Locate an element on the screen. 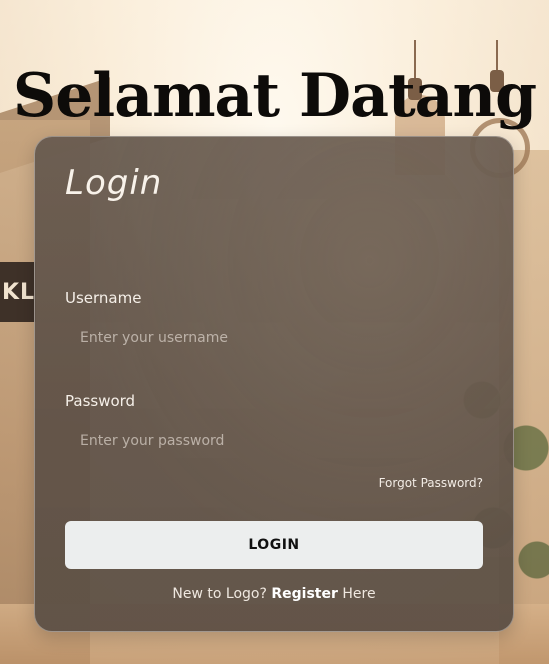 This screenshot has height=664, width=549. page-title: Selamat Datang is located at coordinates (274, 96).